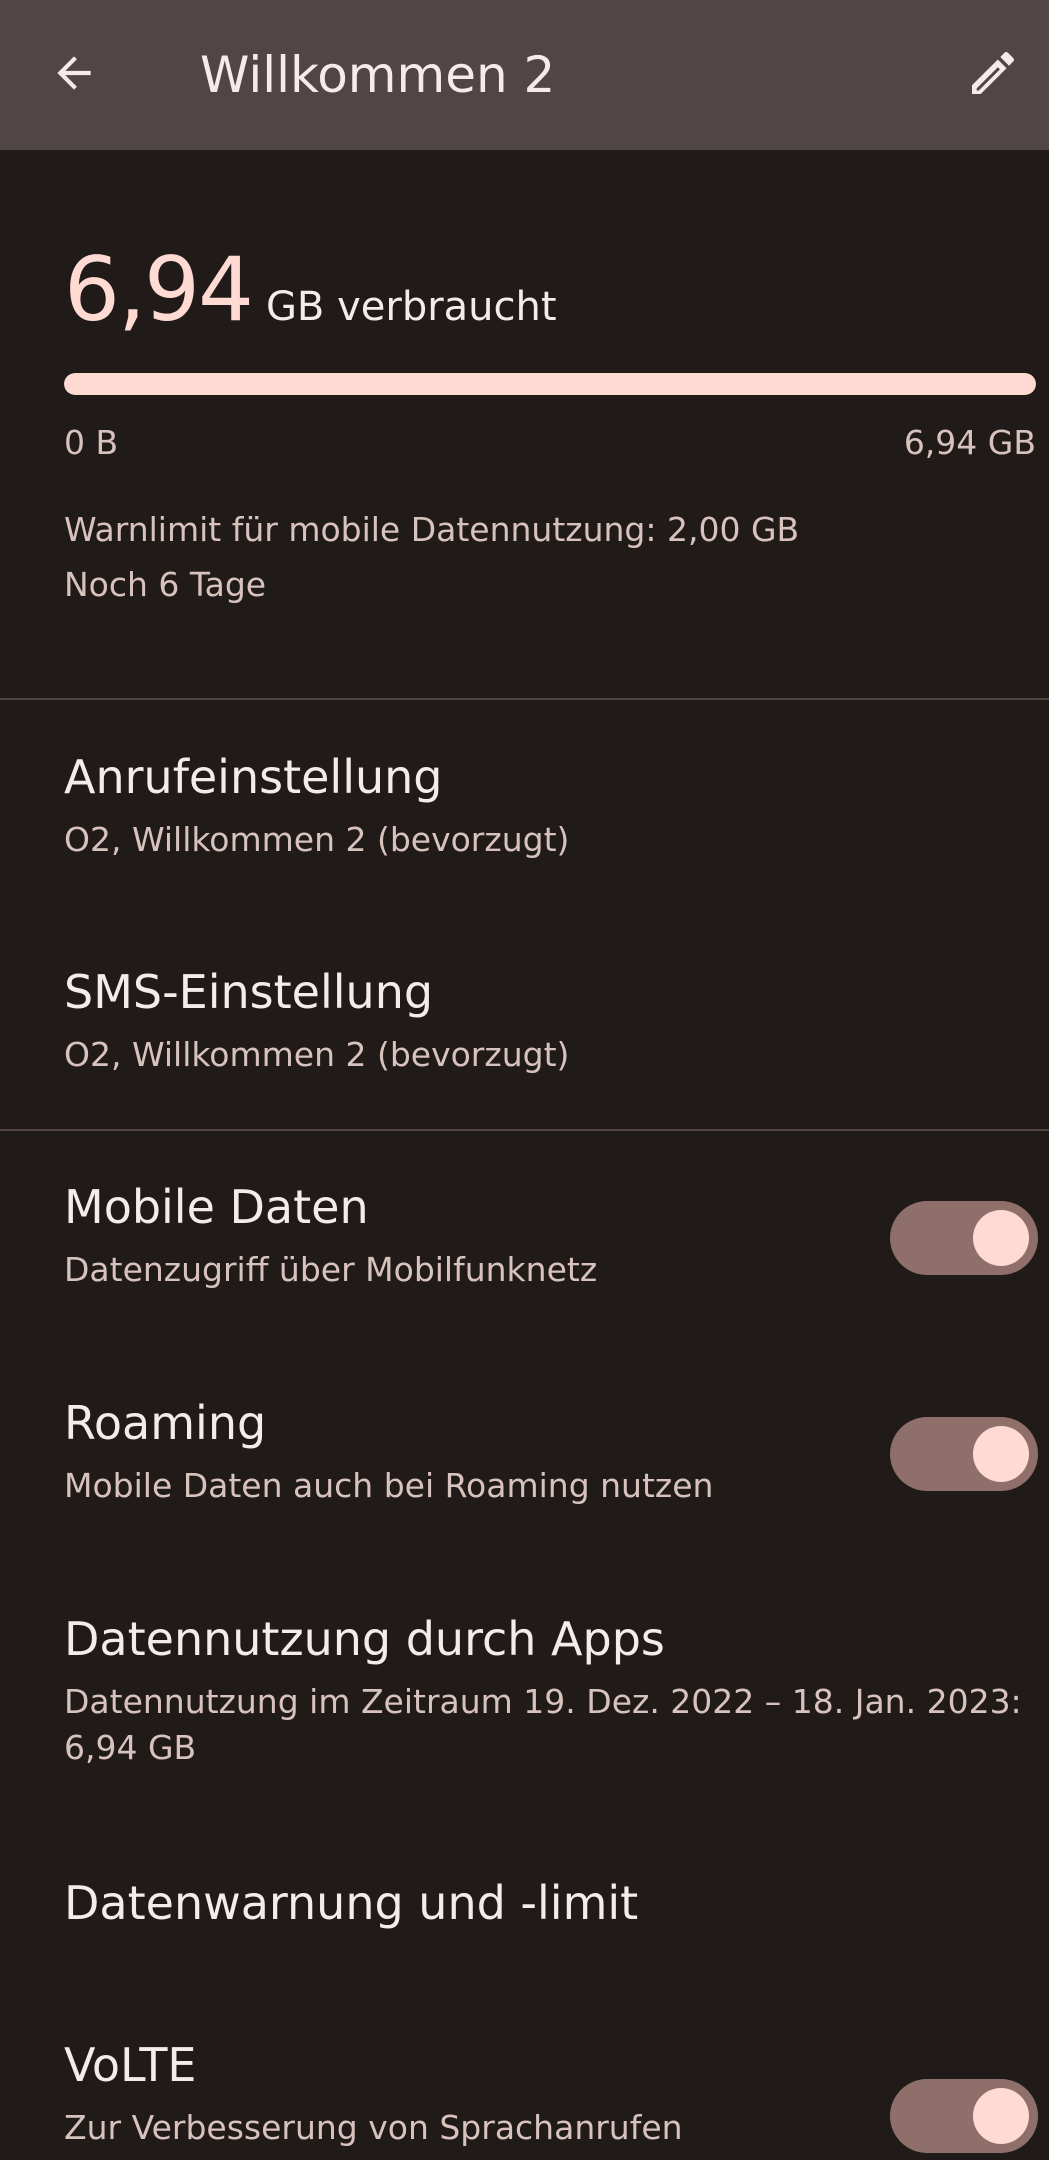 This screenshot has height=2160, width=1049. What do you see at coordinates (411, 307) in the screenshot?
I see `usage-unit-label: GB verbraucht` at bounding box center [411, 307].